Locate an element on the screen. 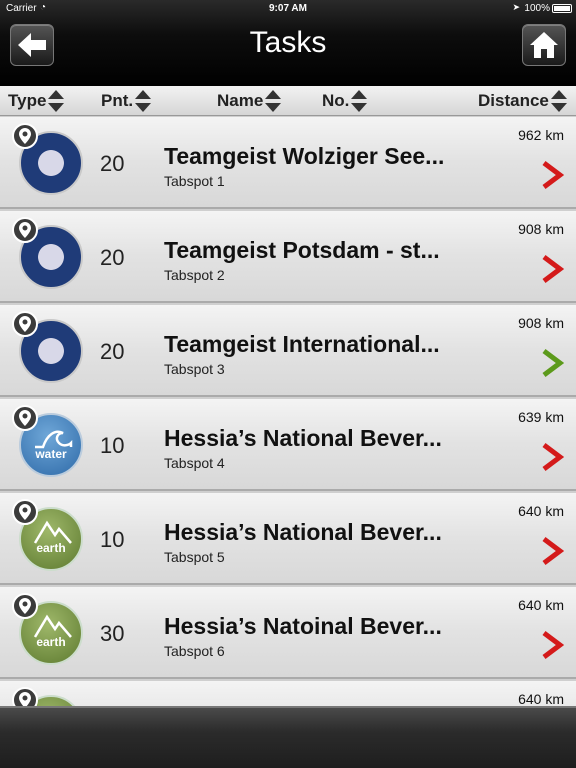 This screenshot has height=768, width=576. battery-percent: 100% is located at coordinates (537, 8).